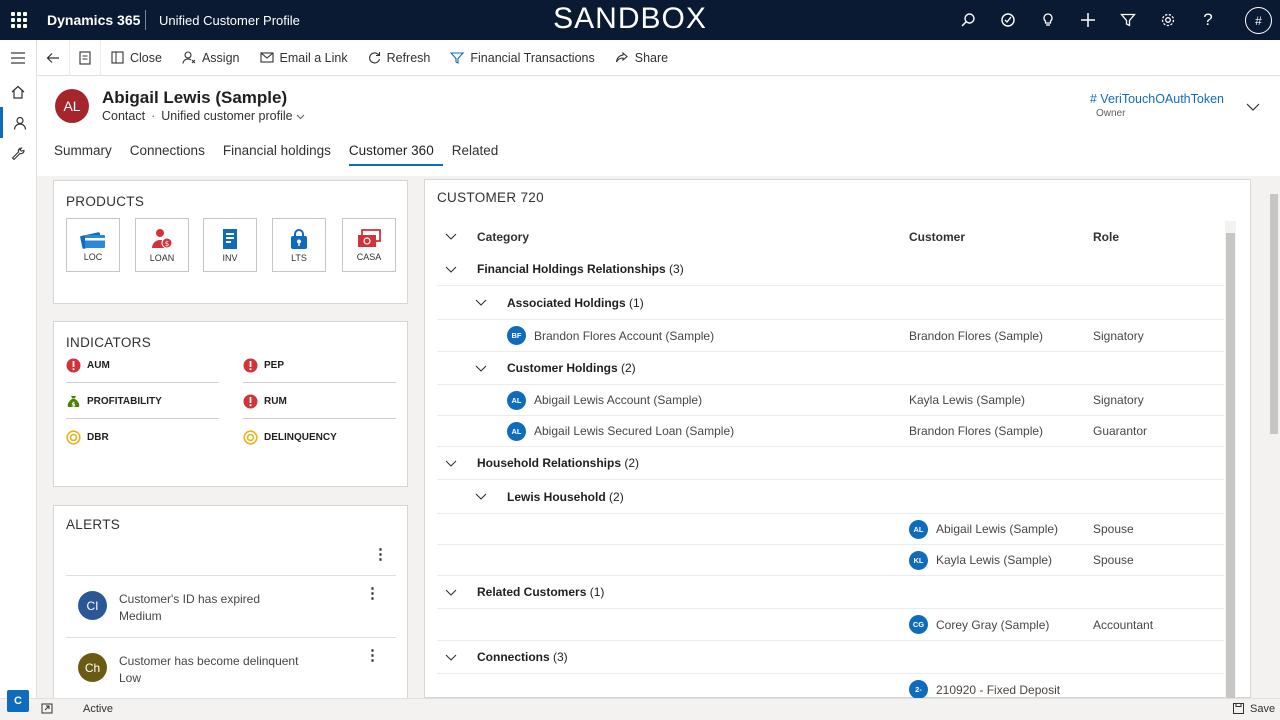 The height and width of the screenshot is (720, 1280). I want to click on holding-cell: AL Abigail Lewis Account (Sample), so click(604, 400).